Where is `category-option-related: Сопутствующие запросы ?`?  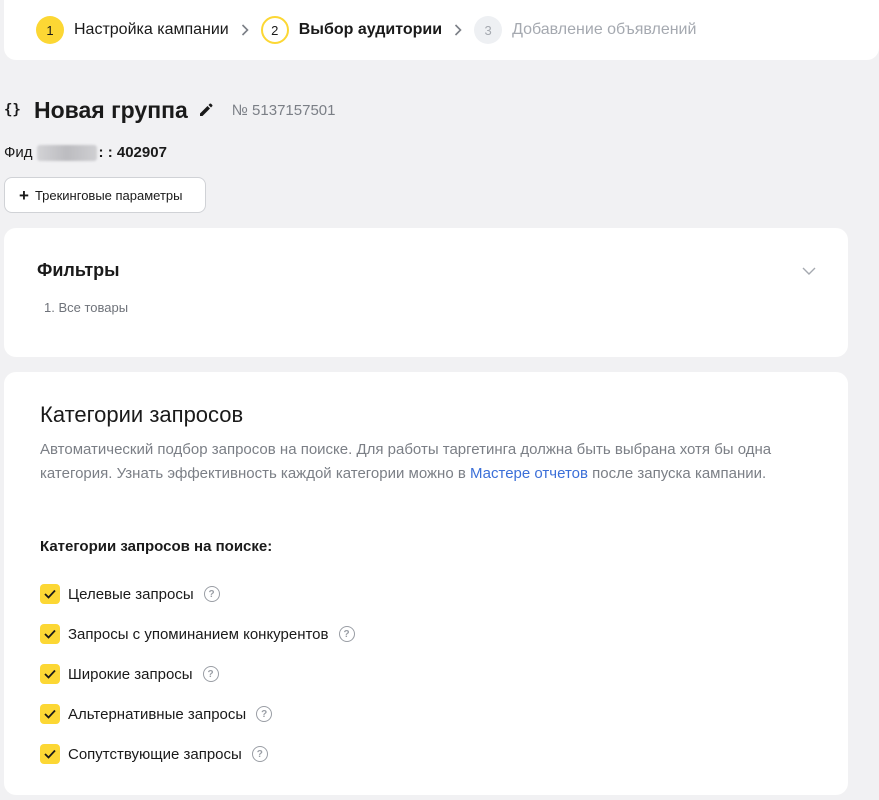
category-option-related: Сопутствующие запросы ? is located at coordinates (197, 754).